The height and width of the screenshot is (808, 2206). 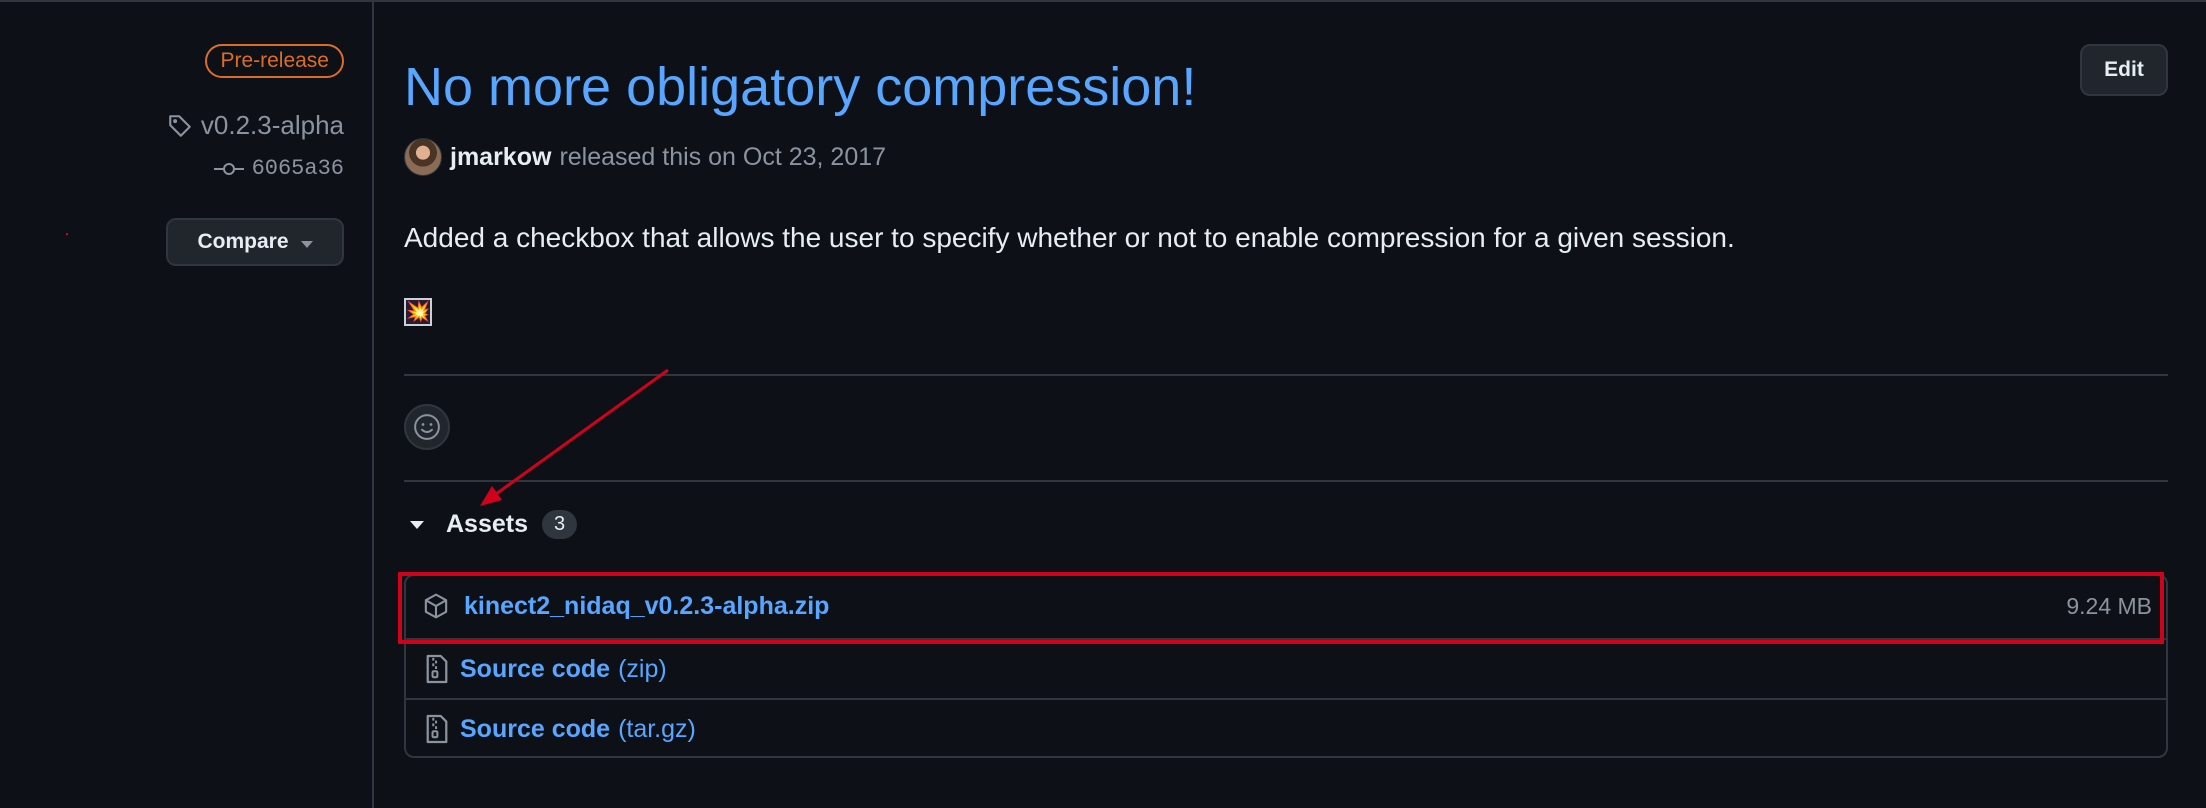 What do you see at coordinates (723, 156) in the screenshot?
I see `released-date-text: released this on Oct 23, 2017` at bounding box center [723, 156].